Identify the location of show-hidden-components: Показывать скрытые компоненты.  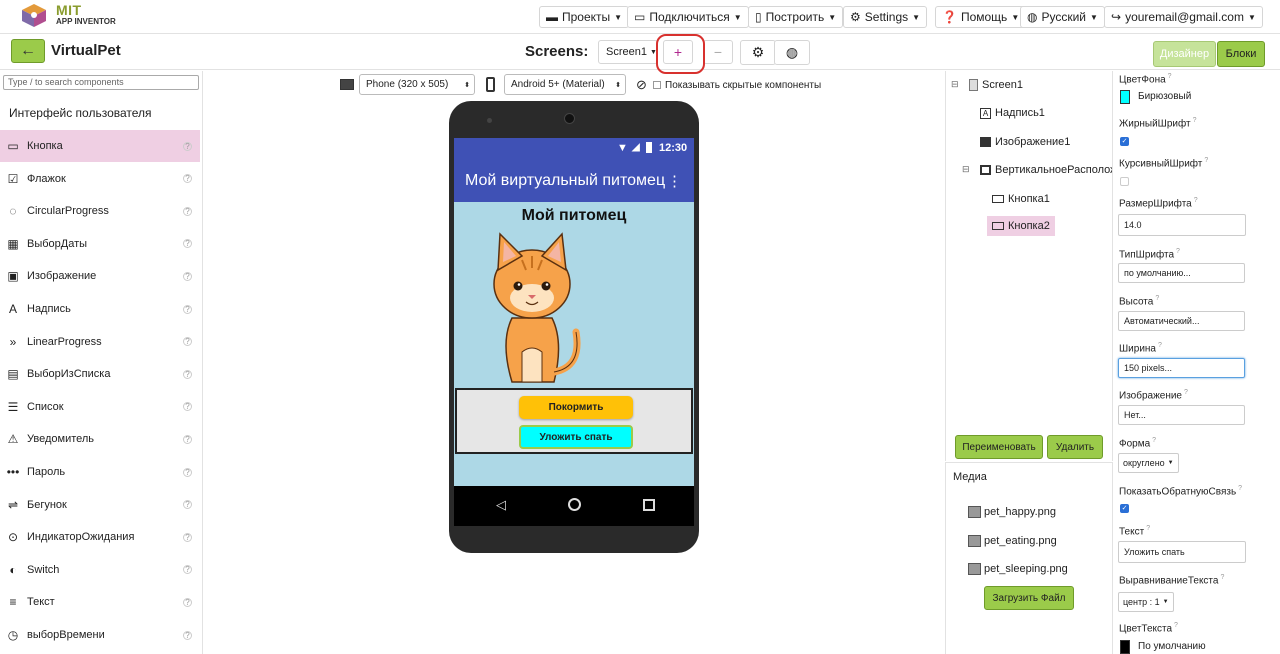
(737, 85).